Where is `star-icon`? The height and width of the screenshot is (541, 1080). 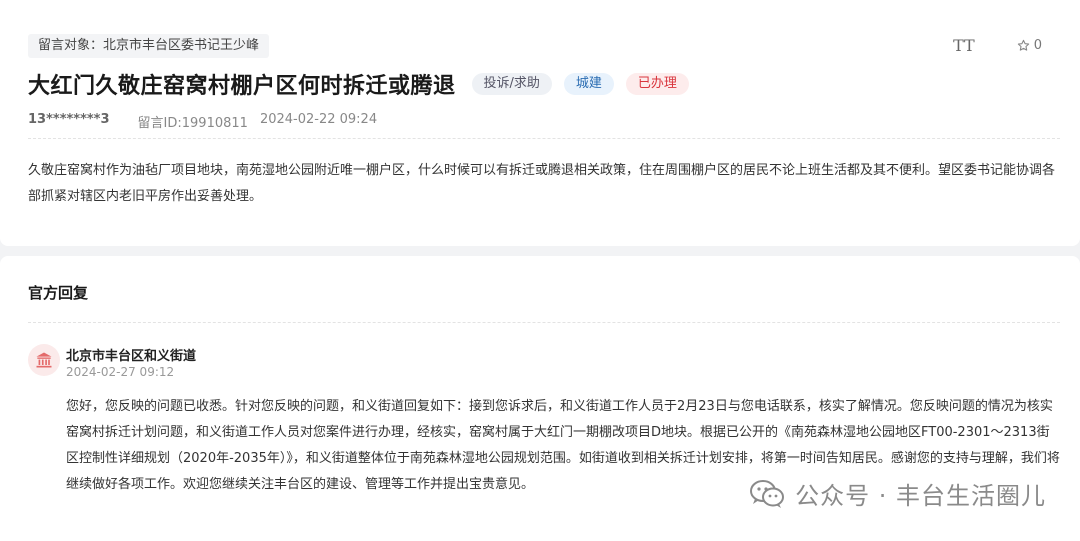 star-icon is located at coordinates (1023, 45).